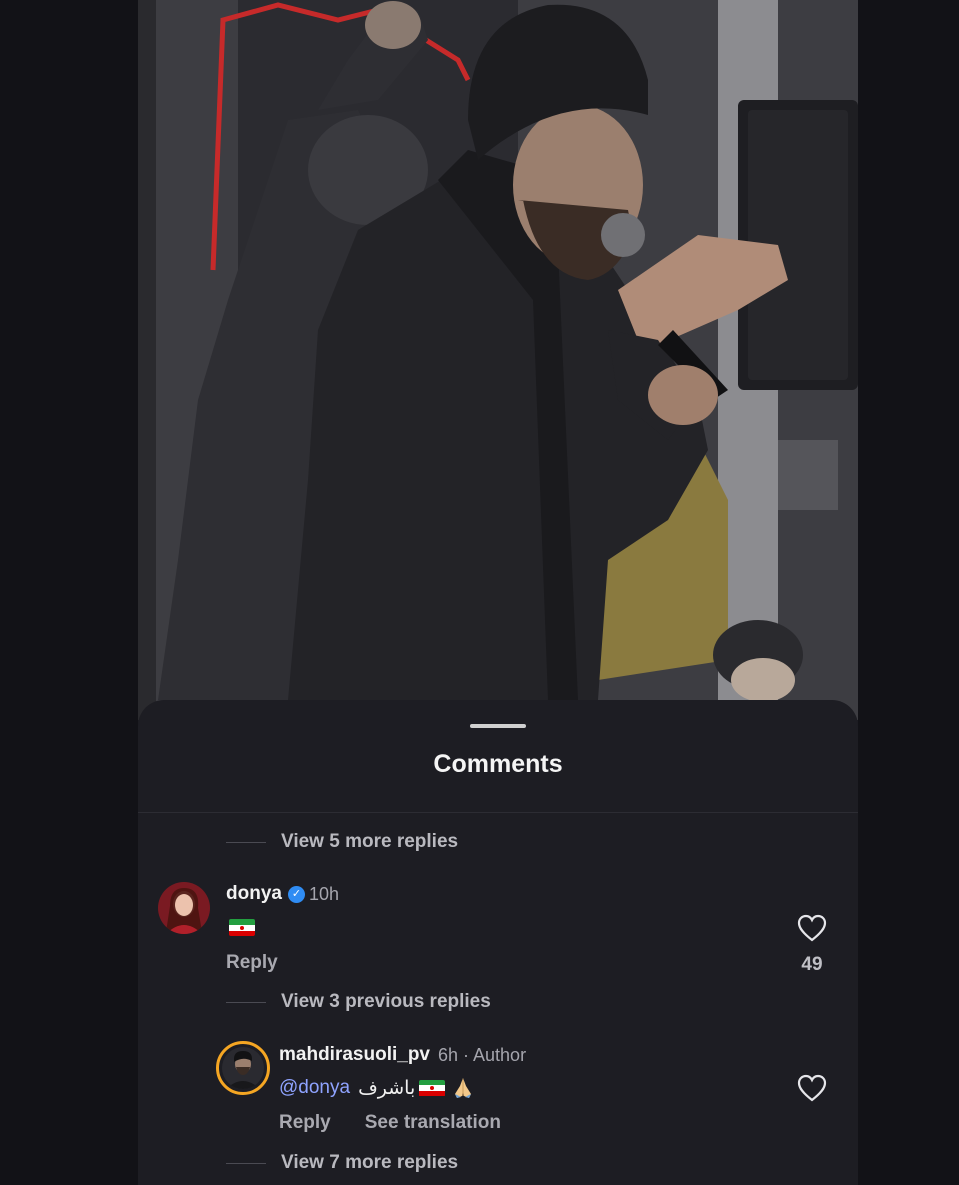 This screenshot has width=959, height=1185. Describe the element at coordinates (495, 1054) in the screenshot. I see `author-badge: · Author` at that location.